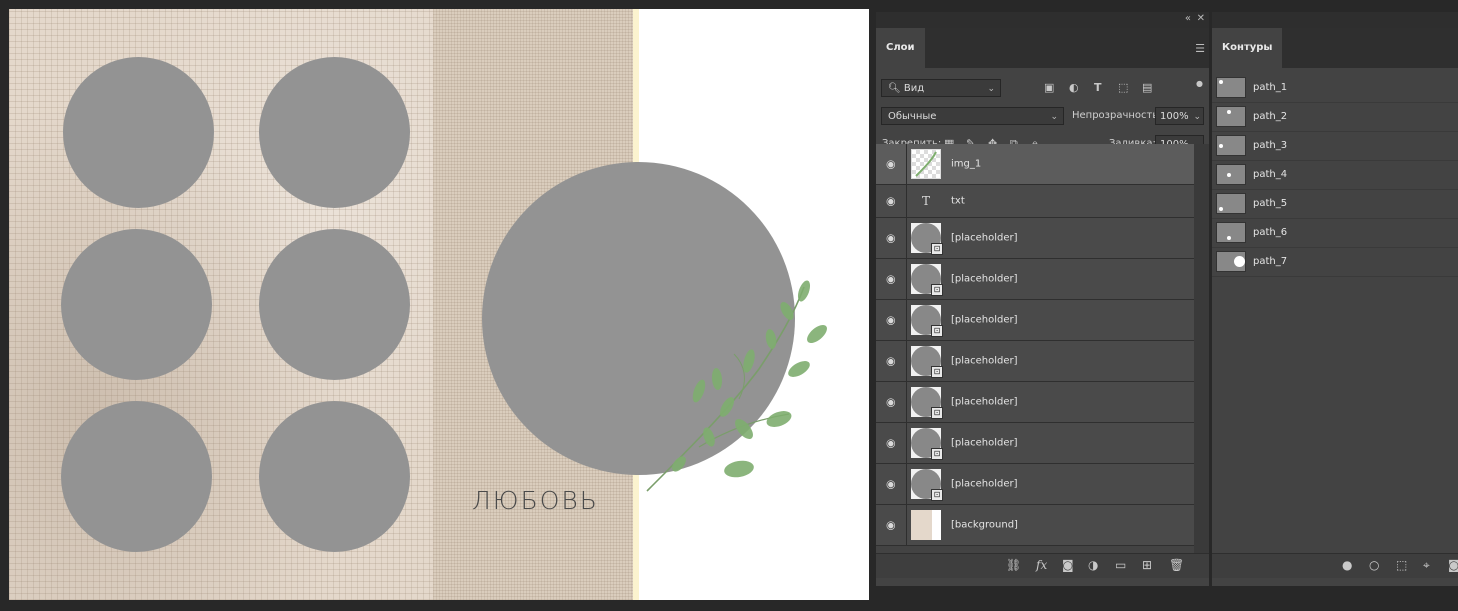 This screenshot has height=611, width=1458. Describe the element at coordinates (972, 116) in the screenshot. I see `blend-mode-select: Обычные ⌄` at that location.